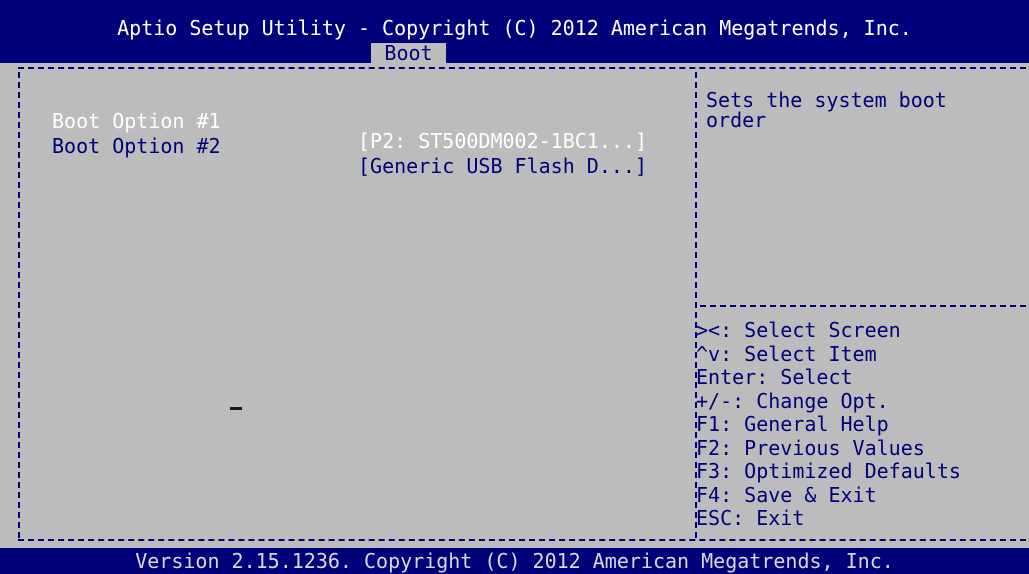 This screenshot has height=574, width=1029. What do you see at coordinates (828, 471) in the screenshot?
I see `key-help-item: F3: Optimized Defaults` at bounding box center [828, 471].